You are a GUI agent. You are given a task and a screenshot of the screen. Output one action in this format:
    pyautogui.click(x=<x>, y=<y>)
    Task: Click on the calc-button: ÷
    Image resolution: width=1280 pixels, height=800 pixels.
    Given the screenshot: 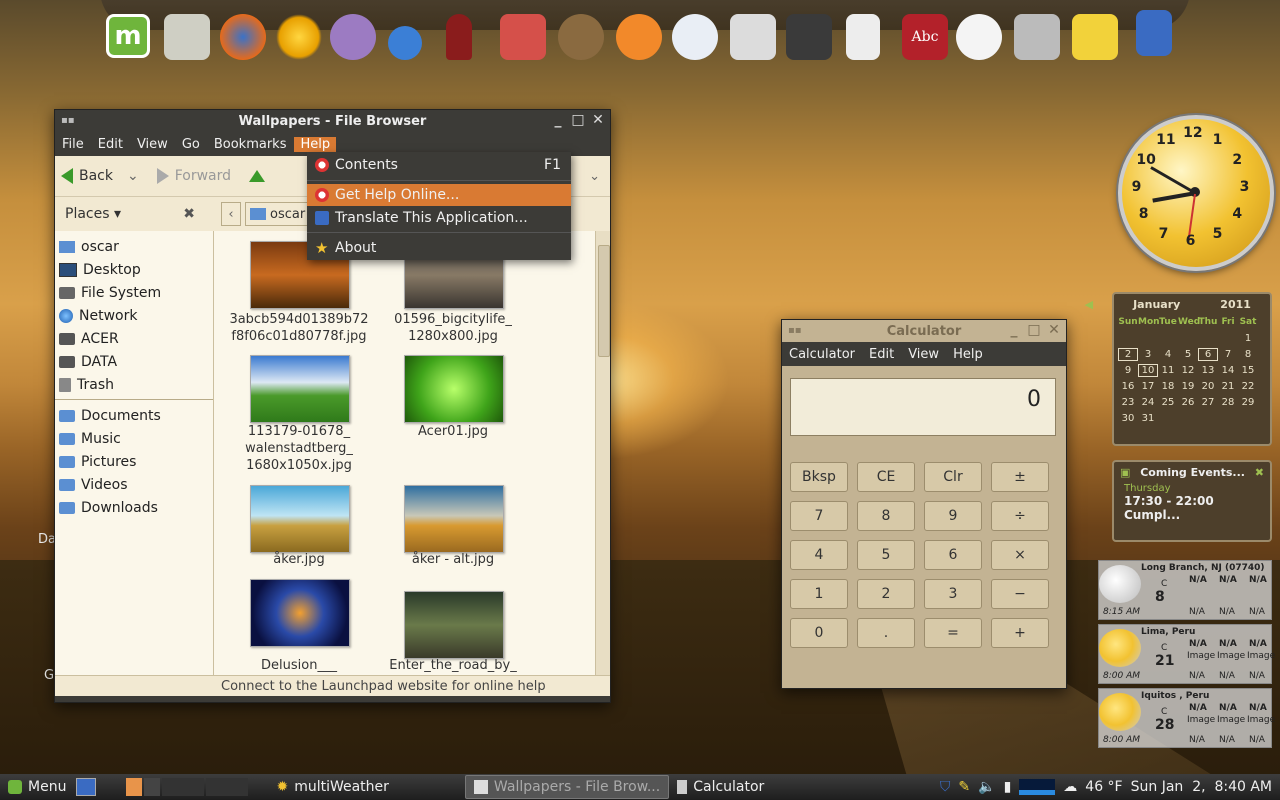 What is the action you would take?
    pyautogui.click(x=1020, y=516)
    